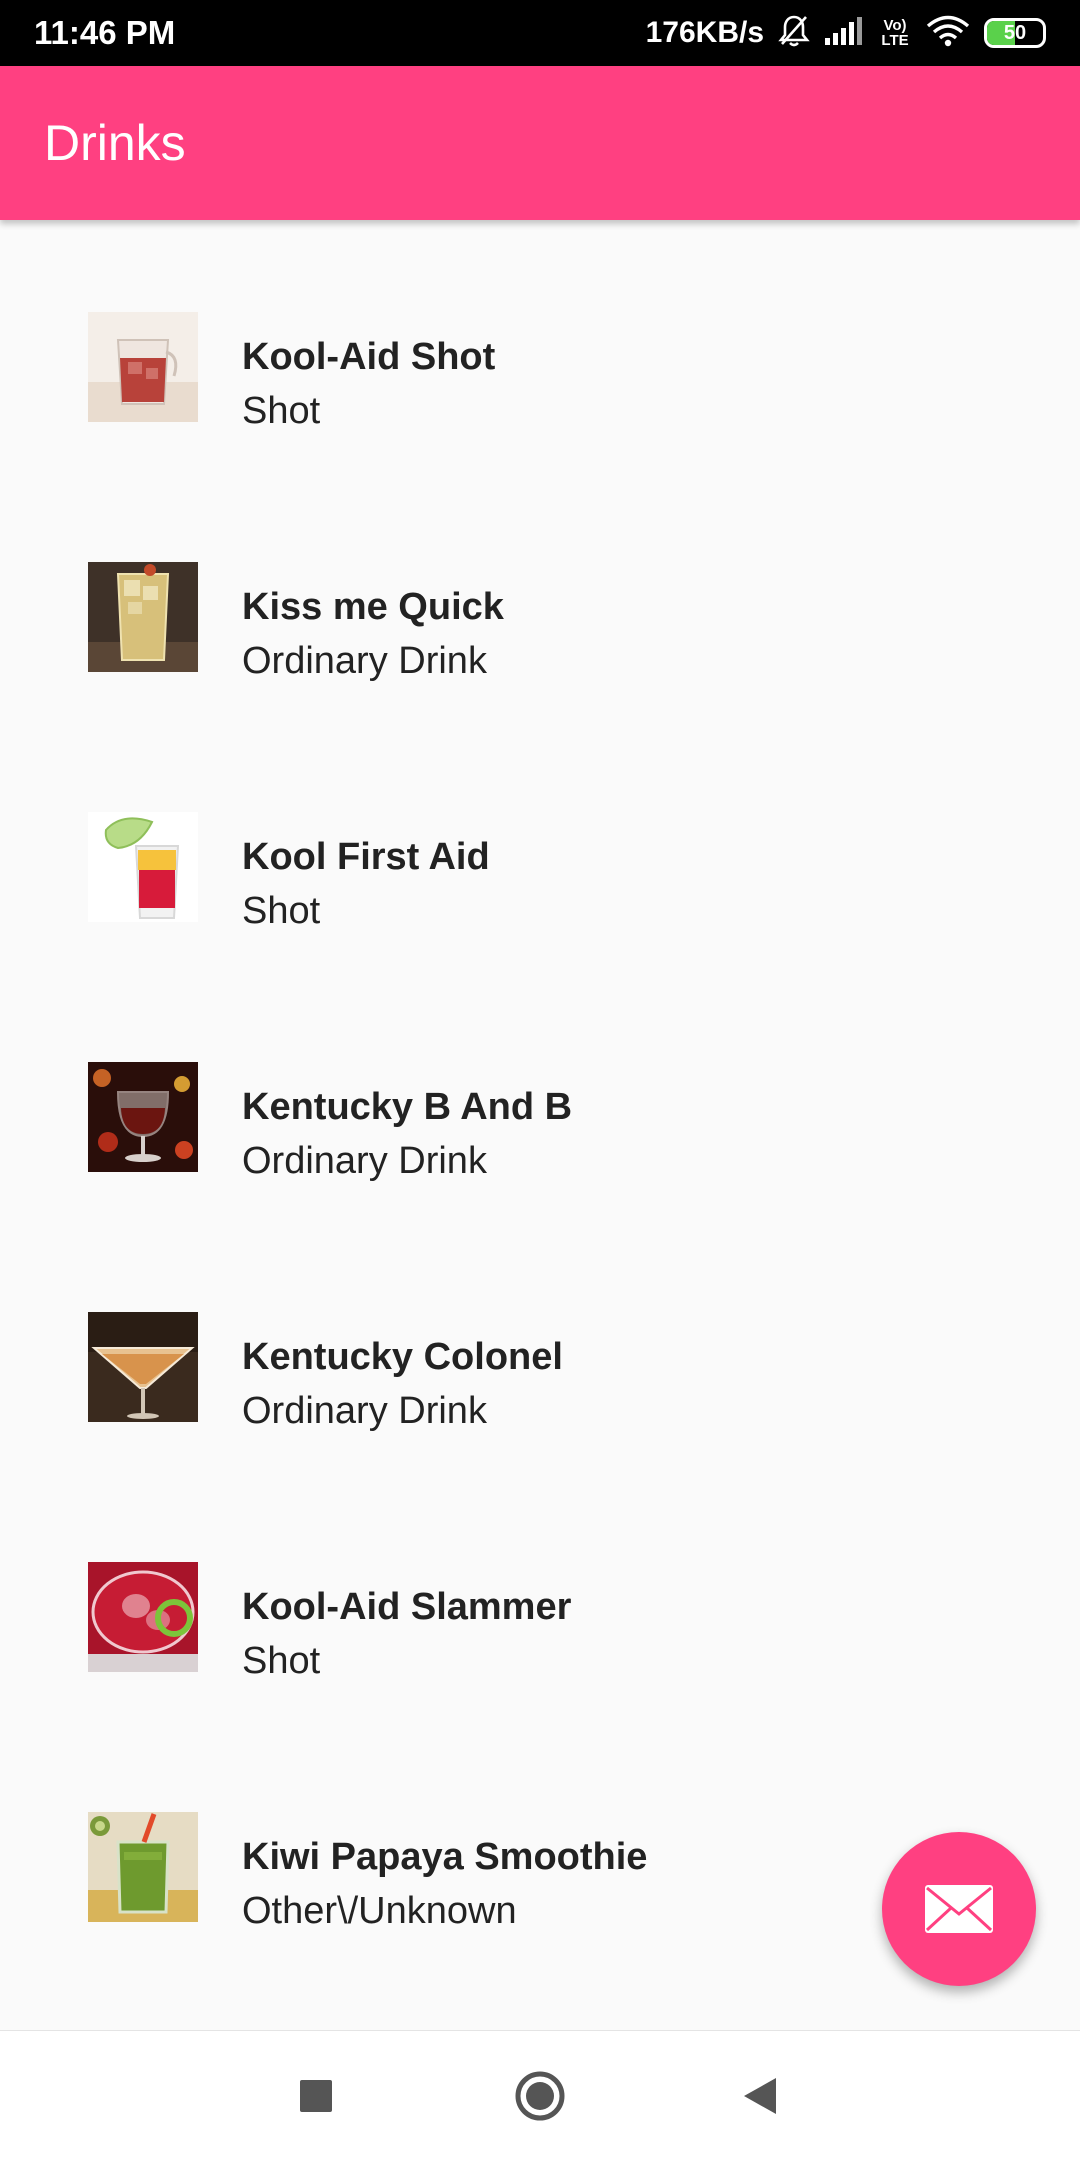  I want to click on list-item: Kool First Aid Shot, so click(540, 885).